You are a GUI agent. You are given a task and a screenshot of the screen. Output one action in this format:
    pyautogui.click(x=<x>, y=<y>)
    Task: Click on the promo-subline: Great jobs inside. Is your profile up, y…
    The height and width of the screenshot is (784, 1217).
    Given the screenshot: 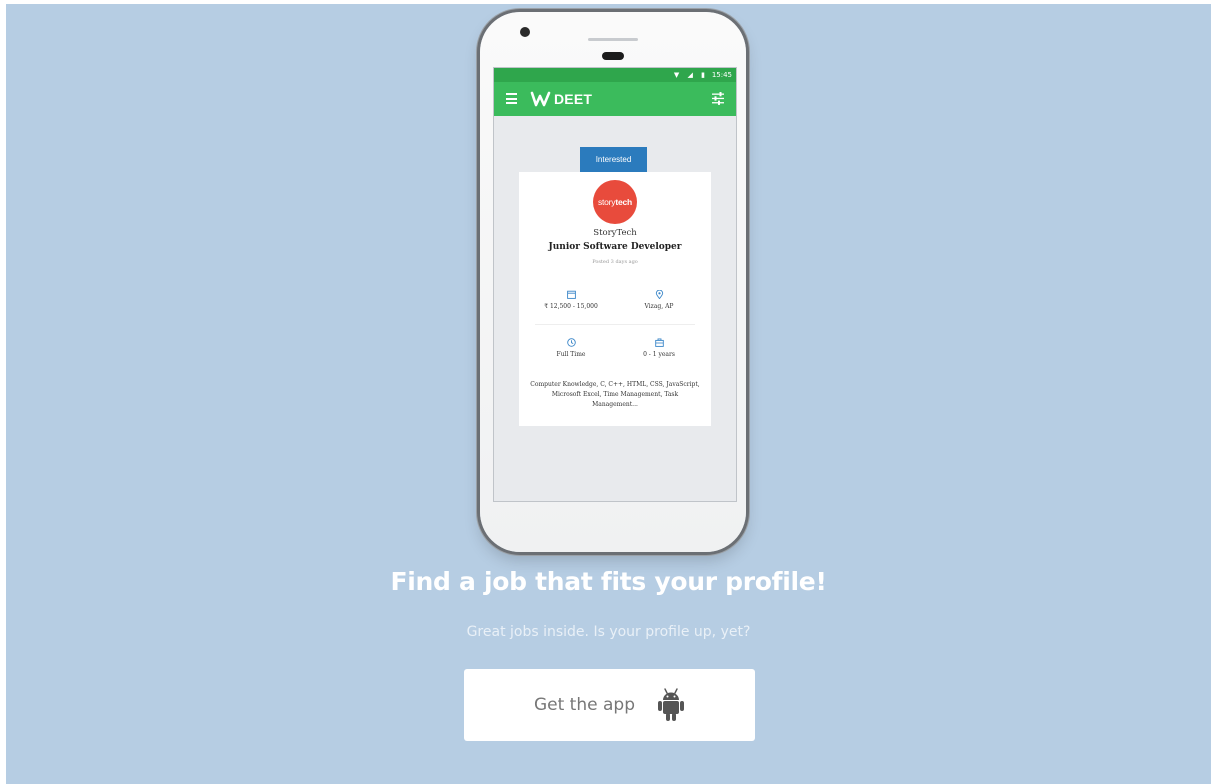 What is the action you would take?
    pyautogui.click(x=608, y=632)
    